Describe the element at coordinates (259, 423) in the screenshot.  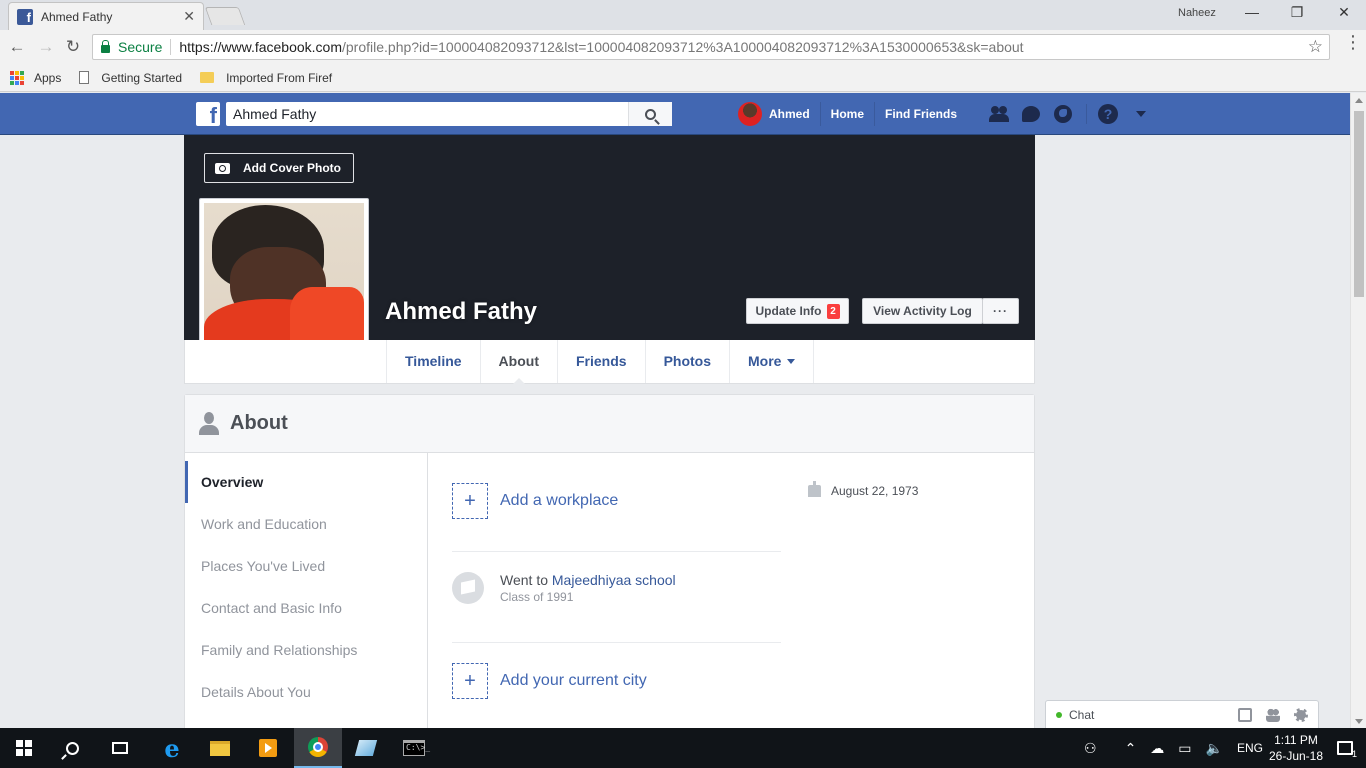
I see `about-title: About` at that location.